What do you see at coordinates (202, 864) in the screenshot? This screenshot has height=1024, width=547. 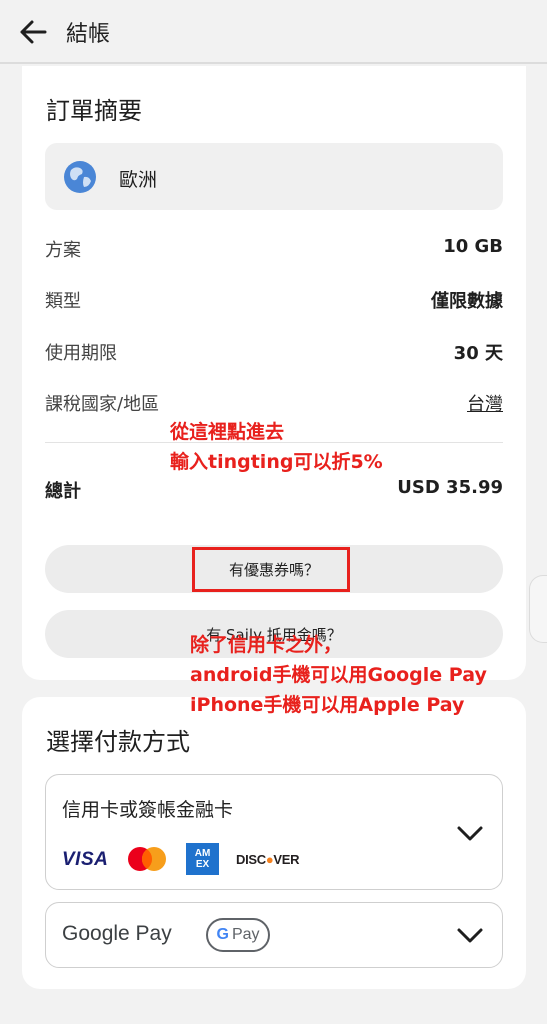 I see `amex-logo-line2: EX` at bounding box center [202, 864].